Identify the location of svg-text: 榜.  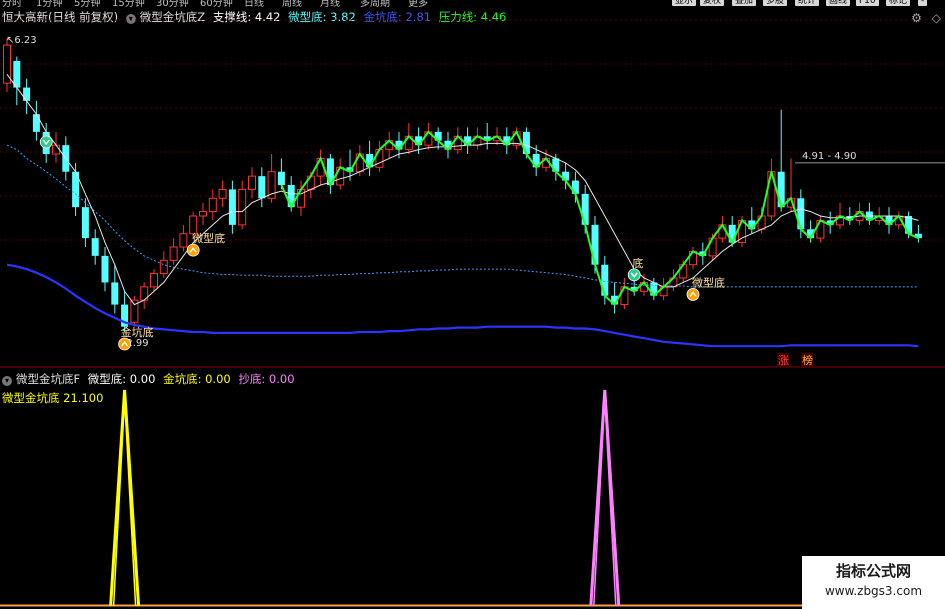
(807, 360).